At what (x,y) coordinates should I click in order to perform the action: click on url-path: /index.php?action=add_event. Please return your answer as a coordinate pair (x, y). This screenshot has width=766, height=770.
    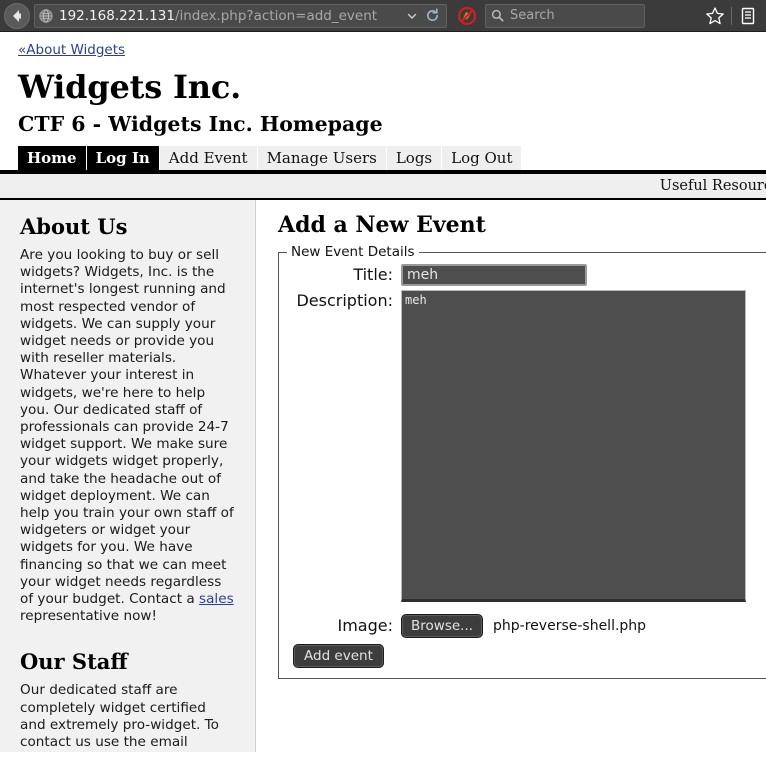
    Looking at the image, I should click on (276, 15).